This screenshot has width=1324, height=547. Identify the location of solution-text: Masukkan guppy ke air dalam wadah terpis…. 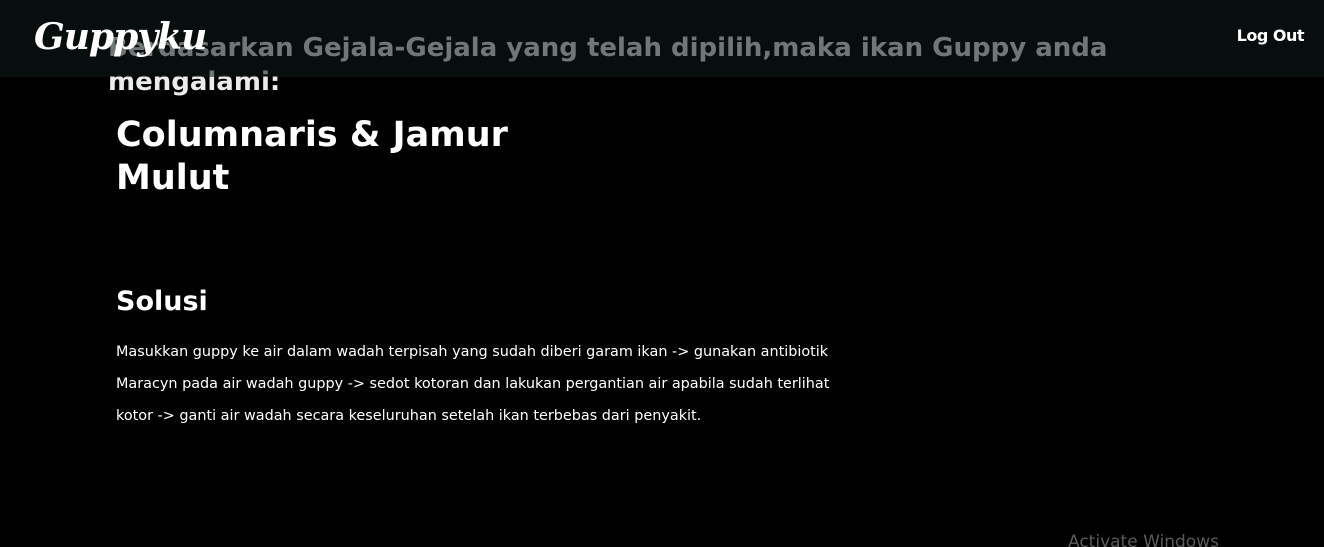
(473, 384).